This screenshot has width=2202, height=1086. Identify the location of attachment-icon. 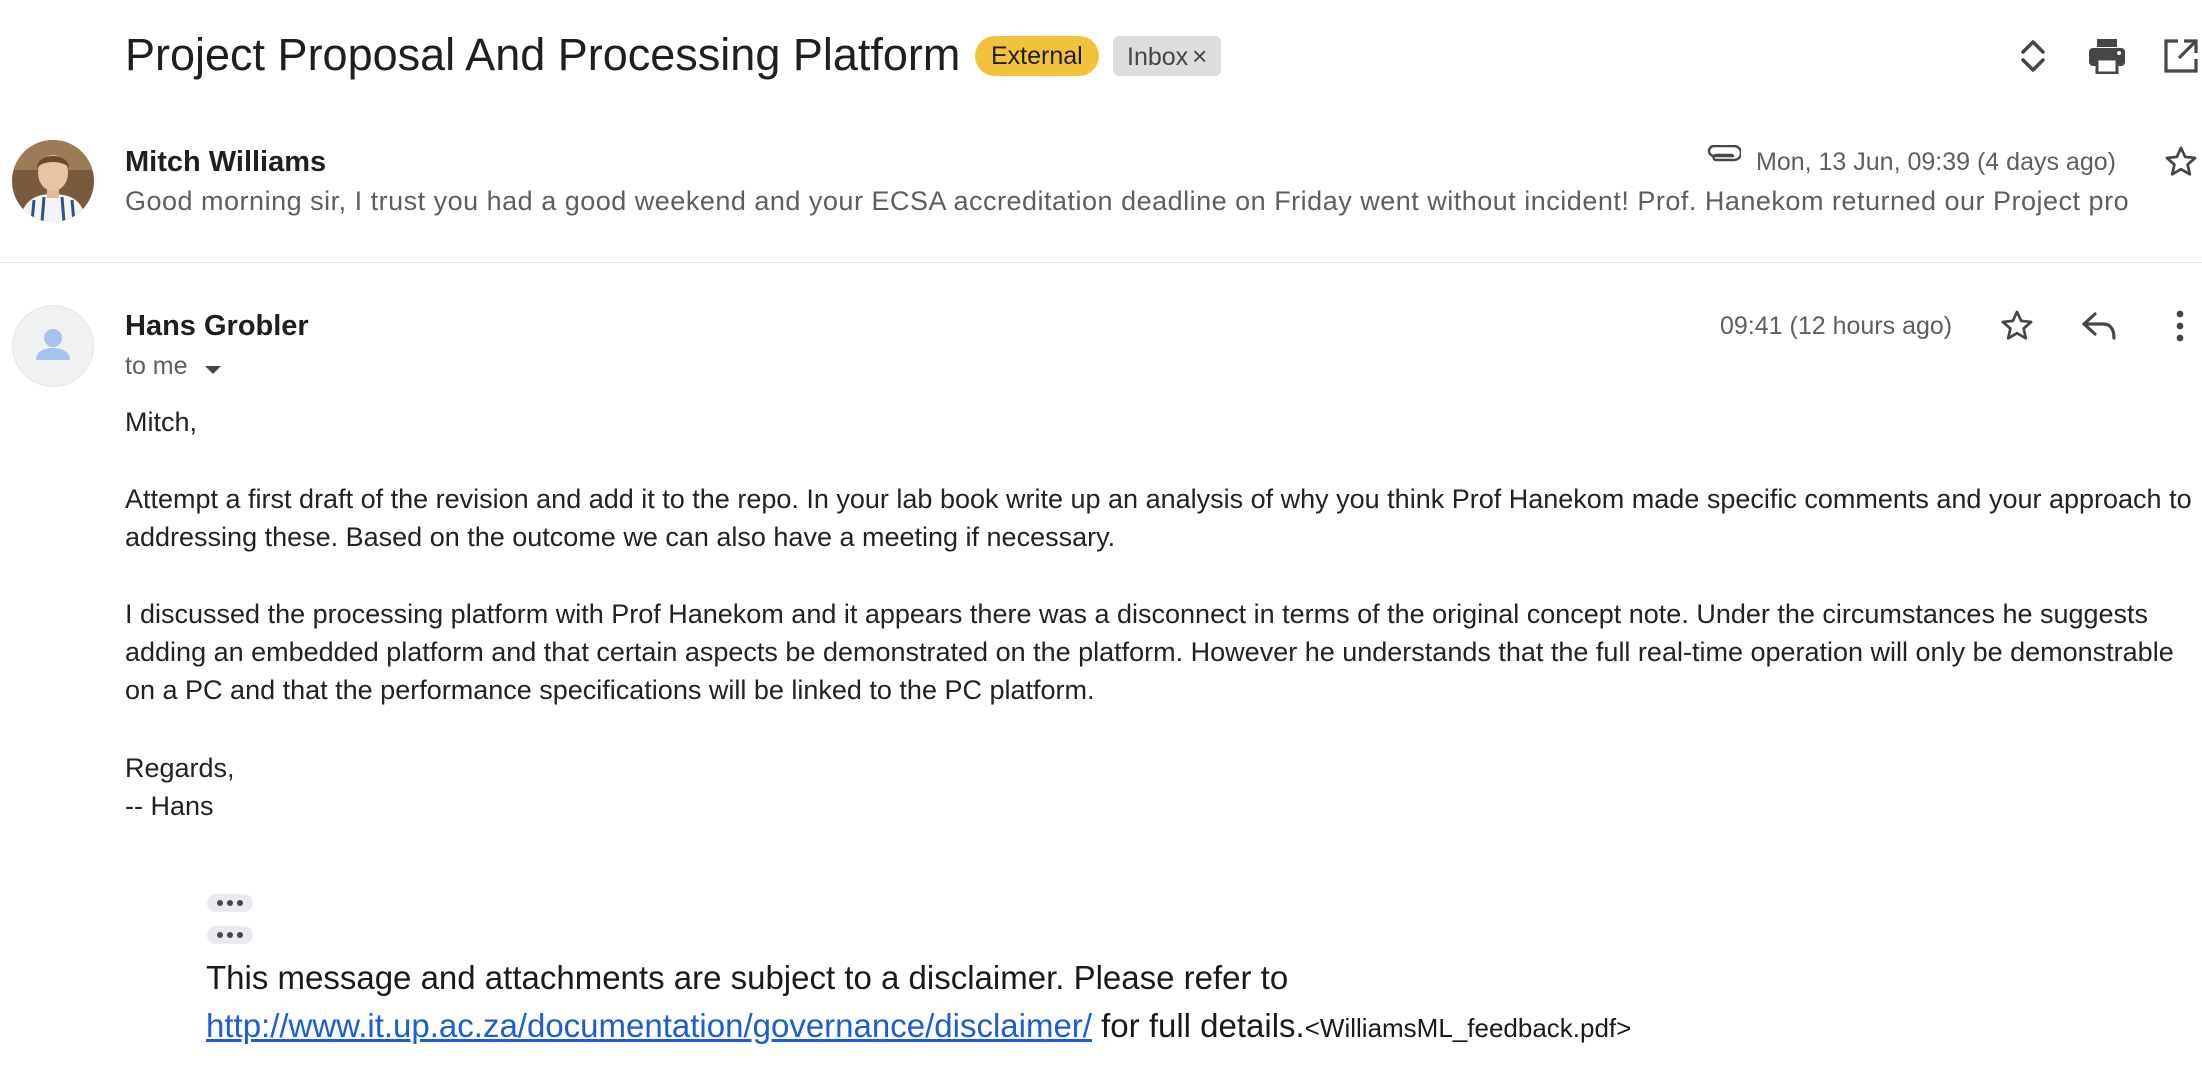
(1724, 155).